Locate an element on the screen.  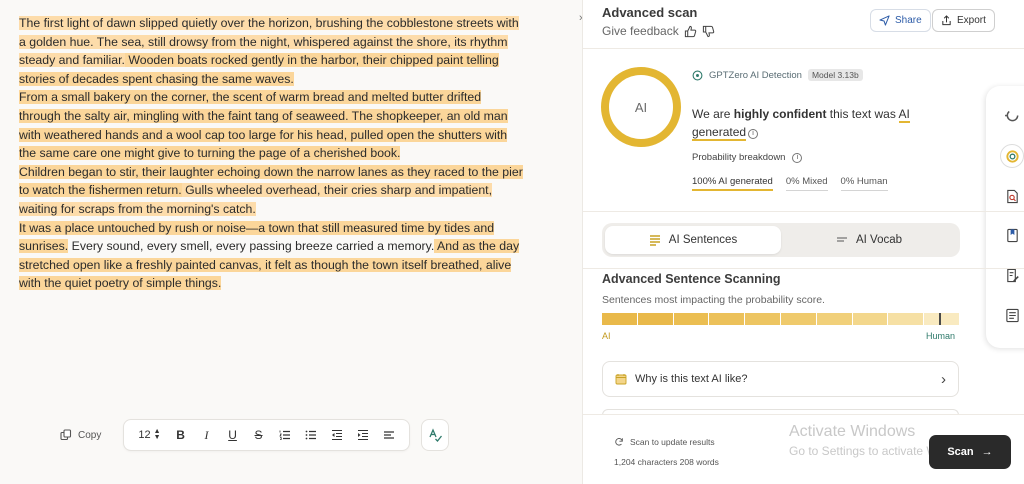
outdent-button is located at coordinates (337, 435).